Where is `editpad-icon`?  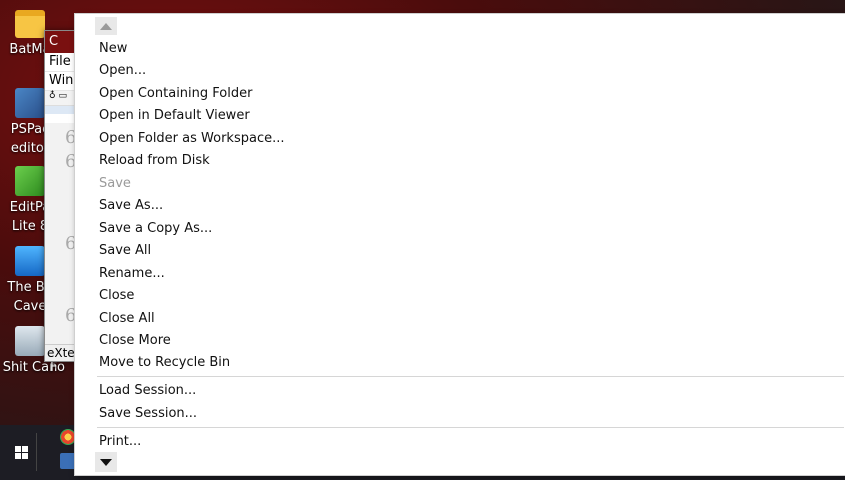
editpad-icon is located at coordinates (30, 181).